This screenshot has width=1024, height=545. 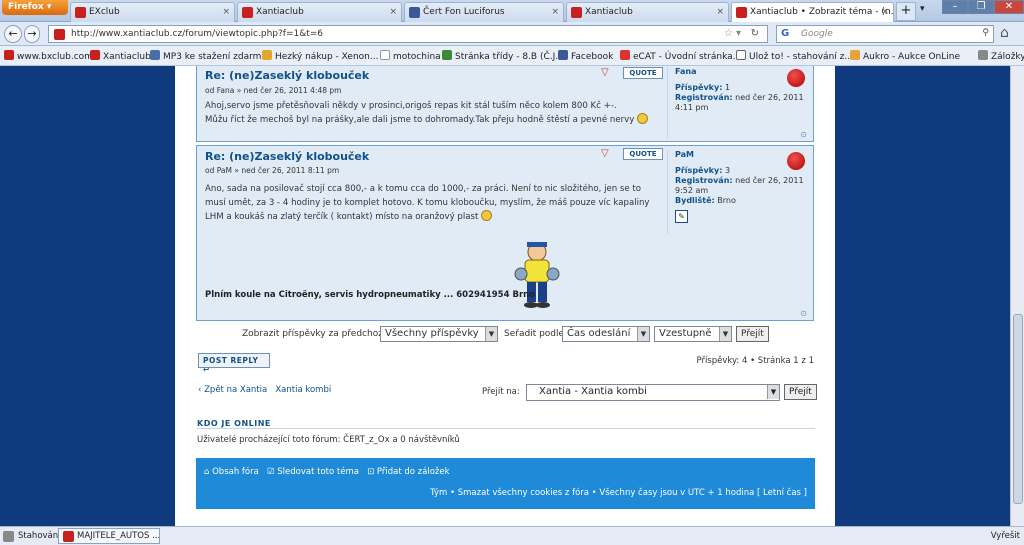 What do you see at coordinates (234, 363) in the screenshot?
I see `post-reply-button: POST REPLY ↩` at bounding box center [234, 363].